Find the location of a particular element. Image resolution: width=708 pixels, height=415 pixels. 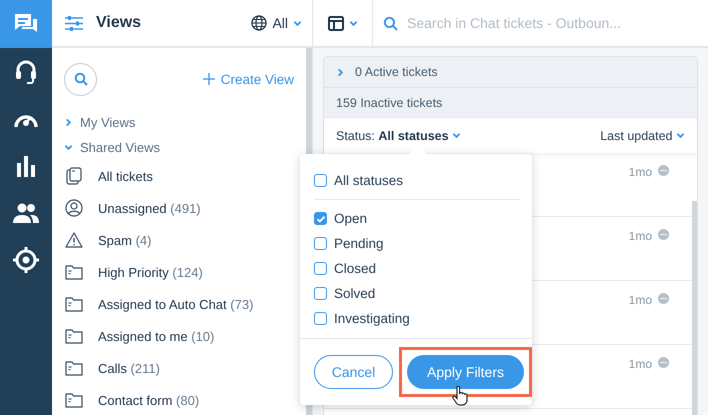

view-item: Contact form (80) is located at coordinates (132, 399).